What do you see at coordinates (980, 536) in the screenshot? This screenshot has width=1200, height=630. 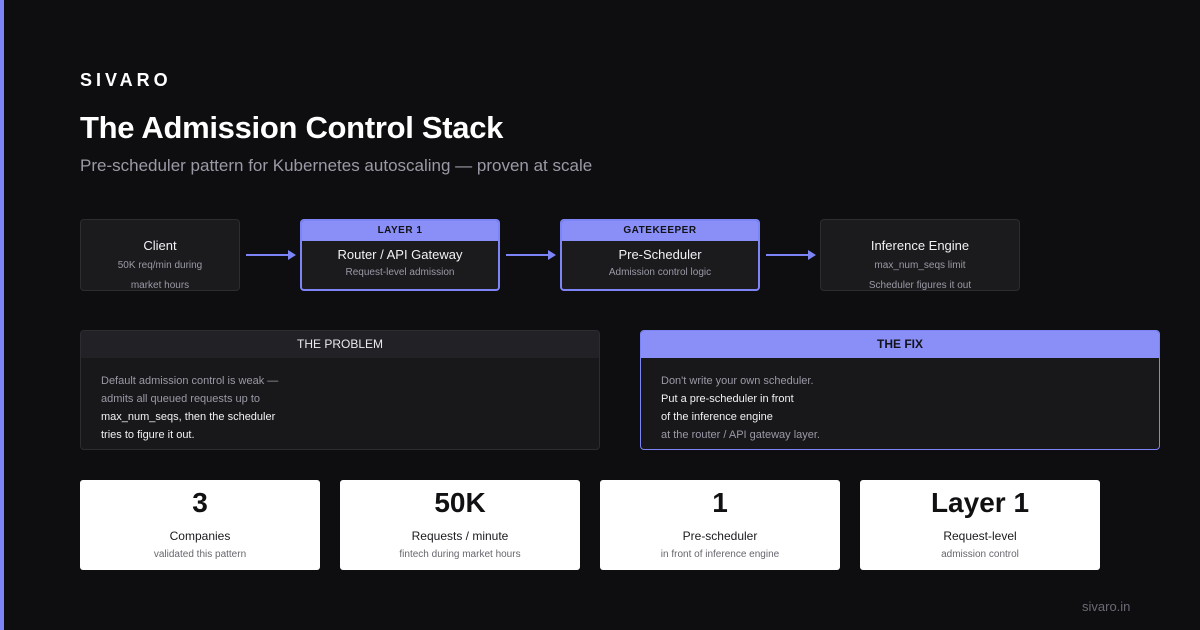 I see `stat-label: Request-level` at bounding box center [980, 536].